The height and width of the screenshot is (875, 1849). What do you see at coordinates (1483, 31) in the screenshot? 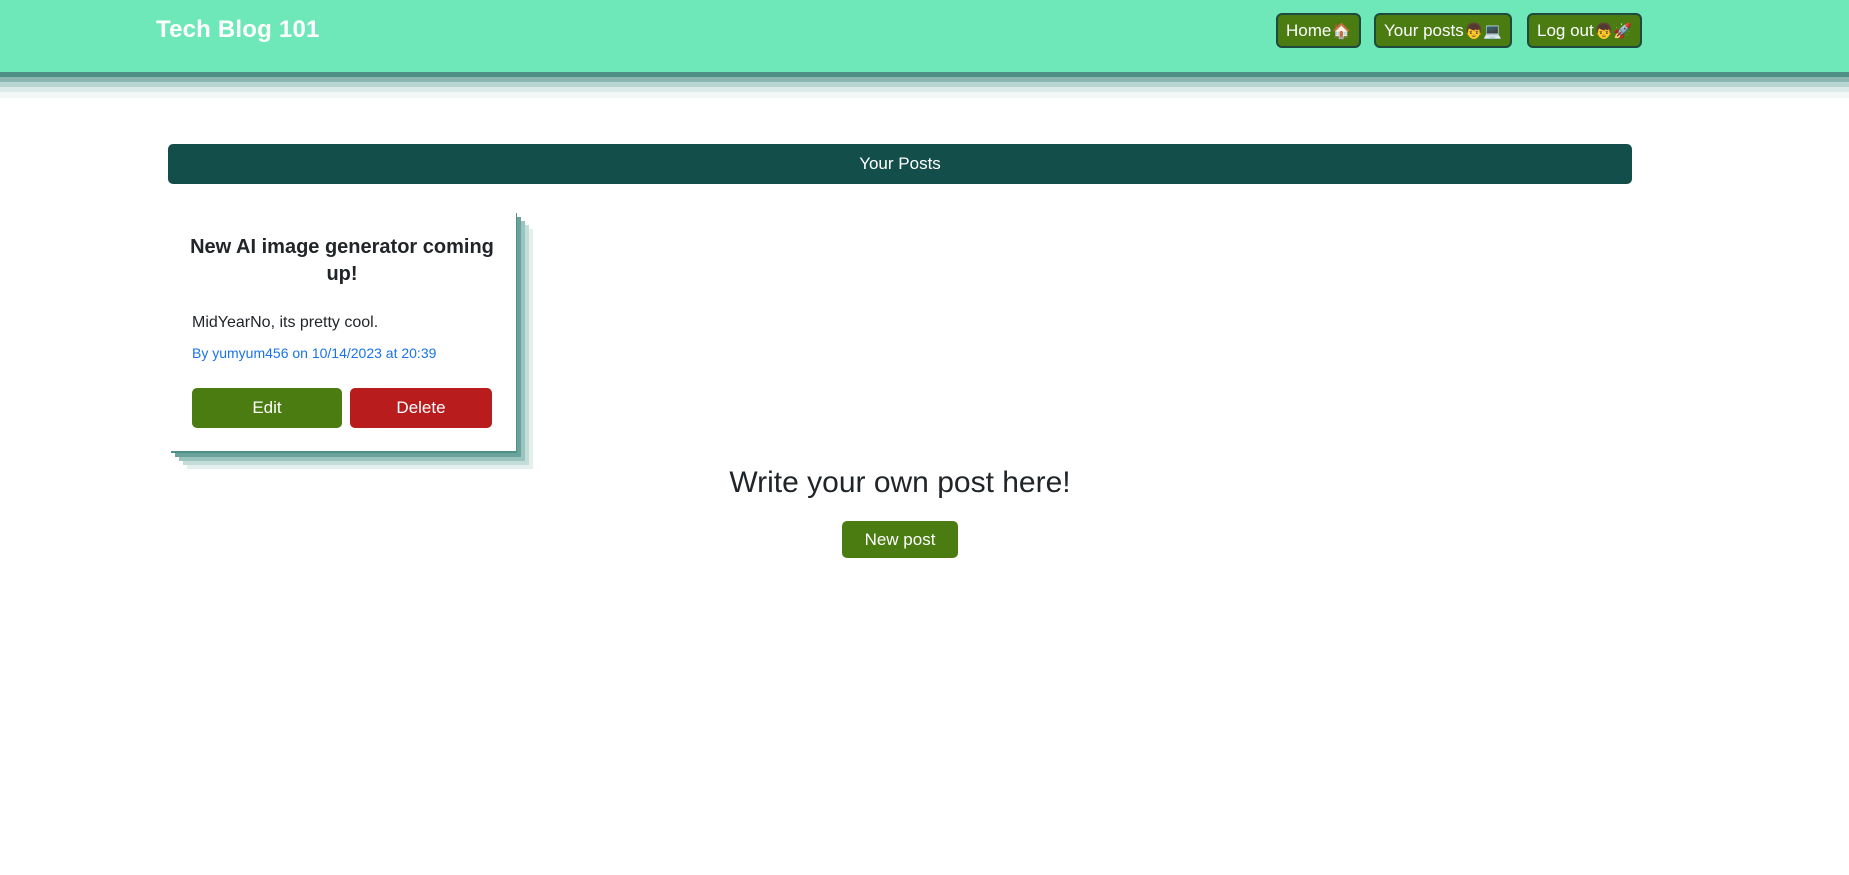
I see `person-laptop-icon: 👦💻` at bounding box center [1483, 31].